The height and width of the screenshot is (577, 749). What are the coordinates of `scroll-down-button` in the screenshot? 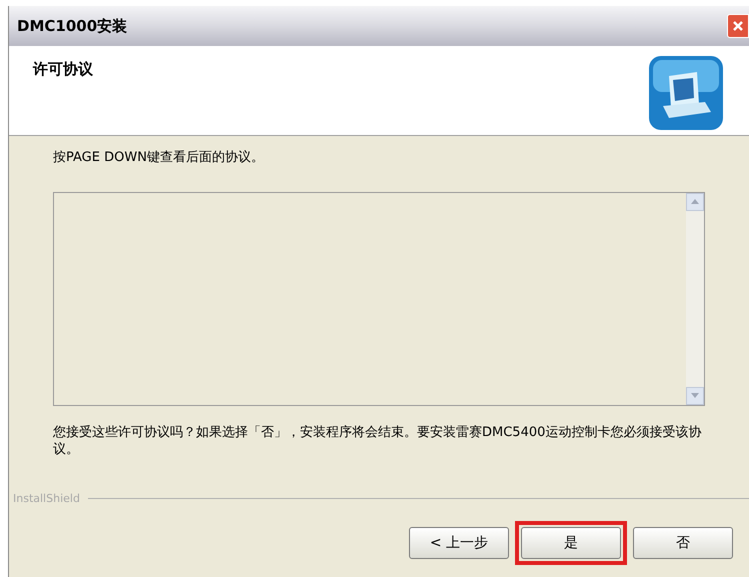 It's located at (695, 395).